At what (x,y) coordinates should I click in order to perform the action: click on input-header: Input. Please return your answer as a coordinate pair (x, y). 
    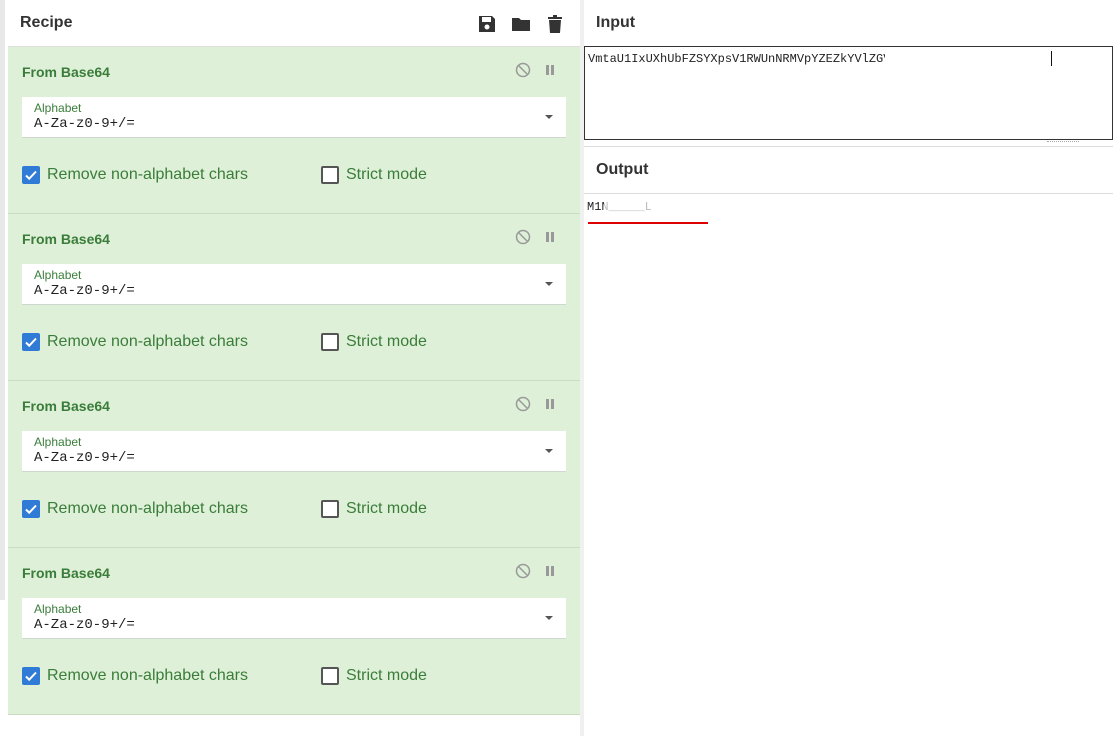
    Looking at the image, I should click on (848, 23).